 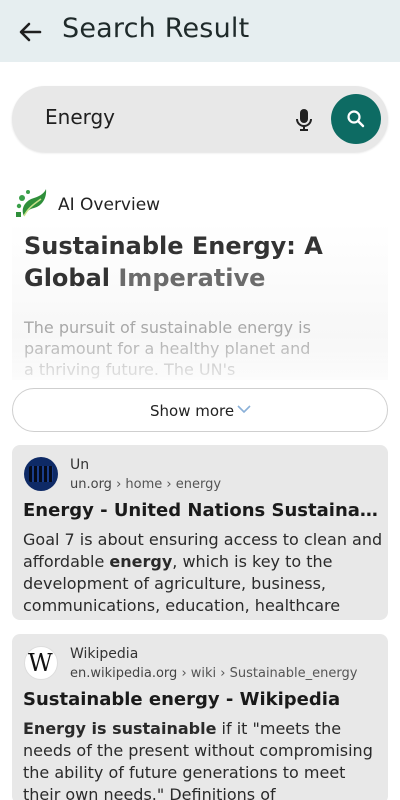 I want to click on show-more-label: Show more, so click(x=192, y=411).